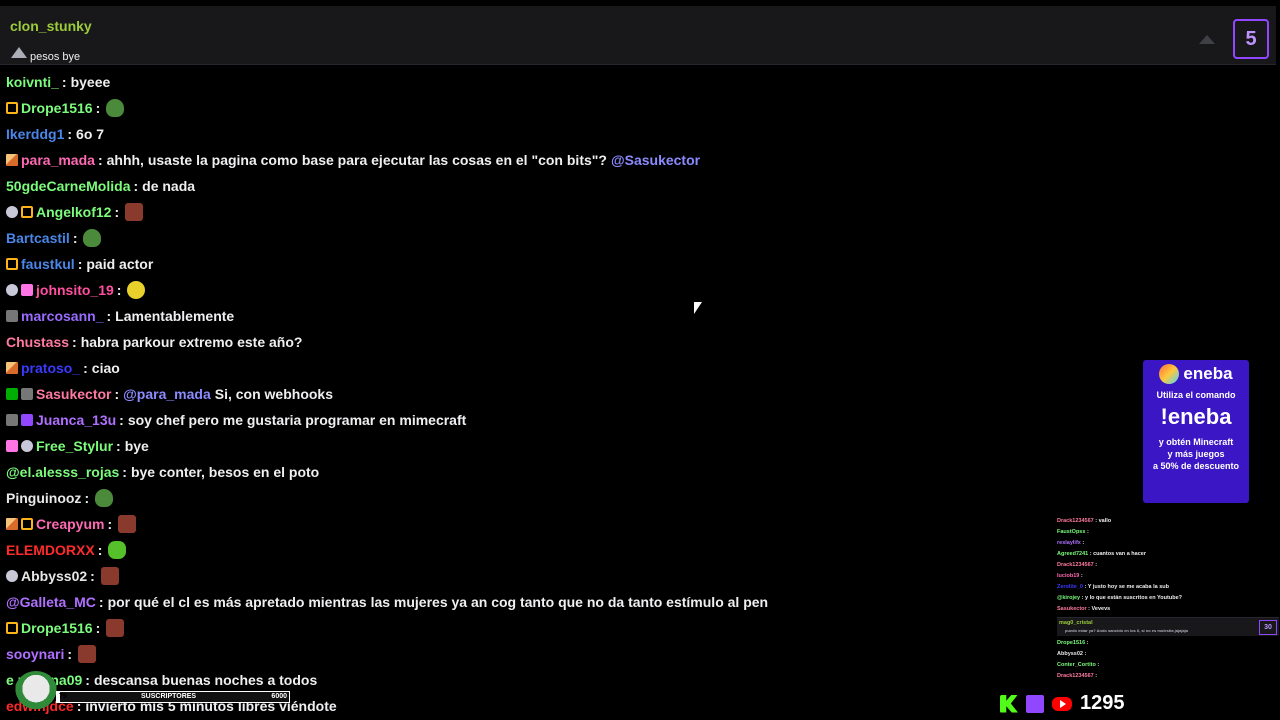 This screenshot has height=720, width=1280. What do you see at coordinates (35, 134) in the screenshot?
I see `chat-username: Ikerddg1` at bounding box center [35, 134].